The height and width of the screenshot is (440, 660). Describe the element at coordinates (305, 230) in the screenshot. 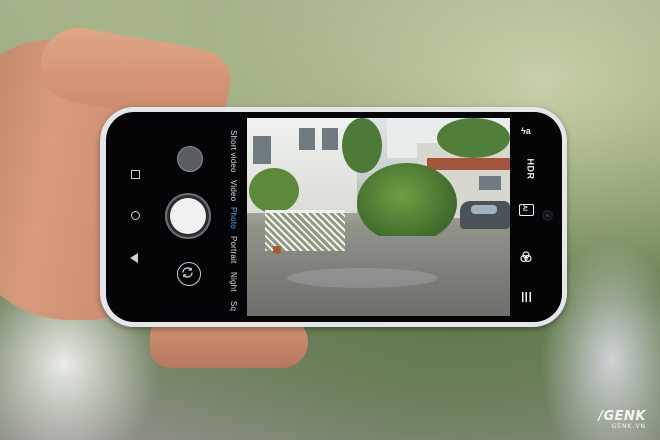

I see `viewfinder-fence` at that location.